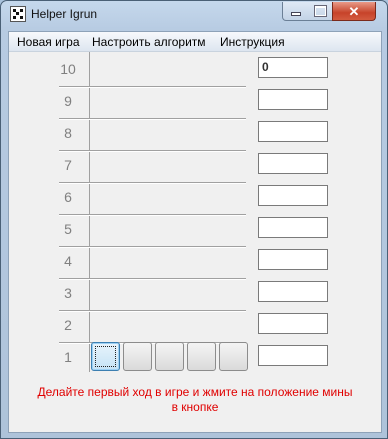  I want to click on grid-left-border, so click(89, 212).